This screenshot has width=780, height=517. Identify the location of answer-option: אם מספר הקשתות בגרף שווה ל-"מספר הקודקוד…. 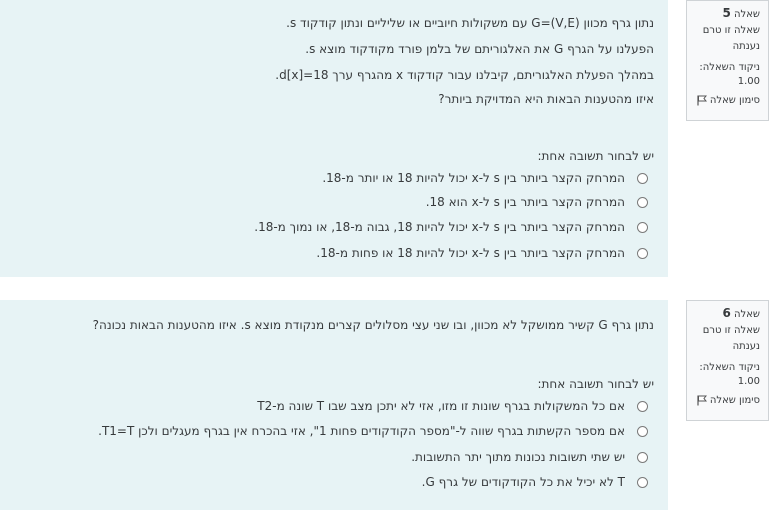
(373, 431).